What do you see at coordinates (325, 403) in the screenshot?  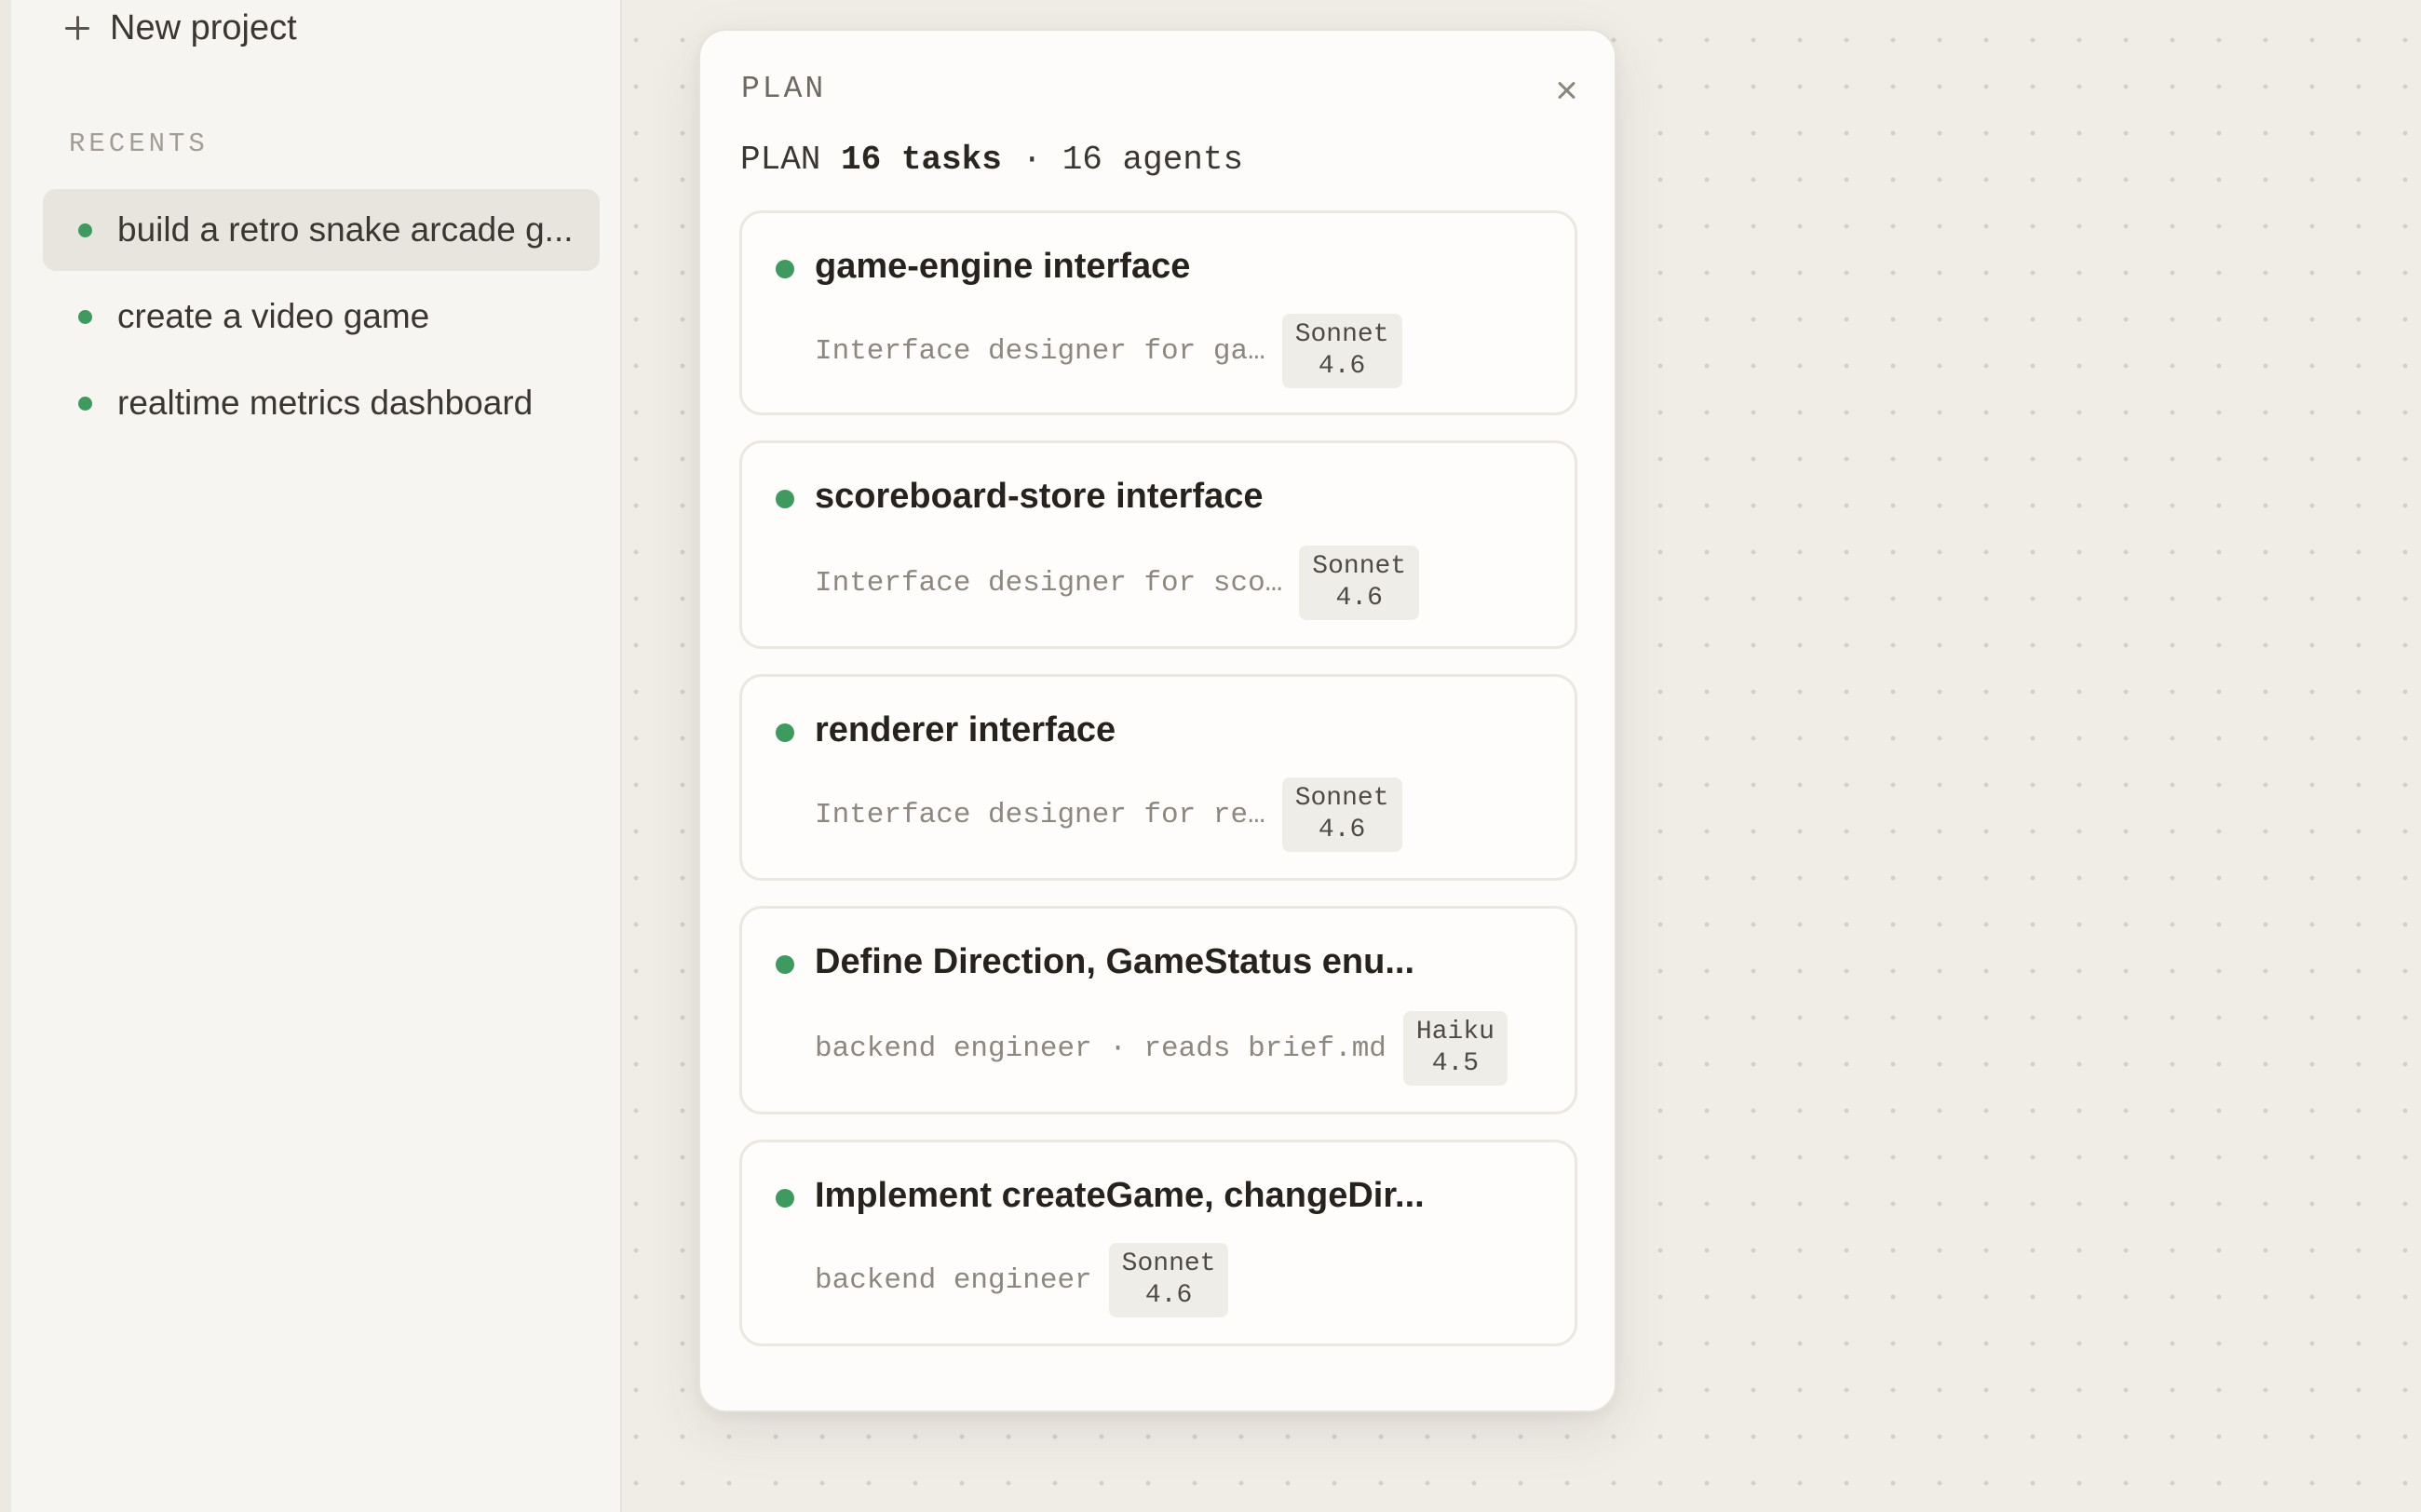 I see `recent-item-label: realtime metrics dashboard` at bounding box center [325, 403].